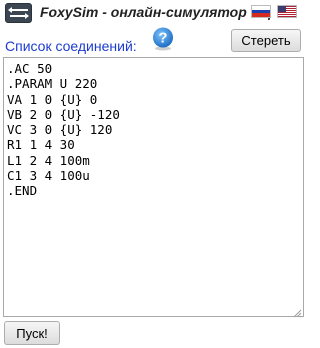 The height and width of the screenshot is (348, 320). What do you see at coordinates (287, 11) in the screenshot?
I see `flag-us-icon` at bounding box center [287, 11].